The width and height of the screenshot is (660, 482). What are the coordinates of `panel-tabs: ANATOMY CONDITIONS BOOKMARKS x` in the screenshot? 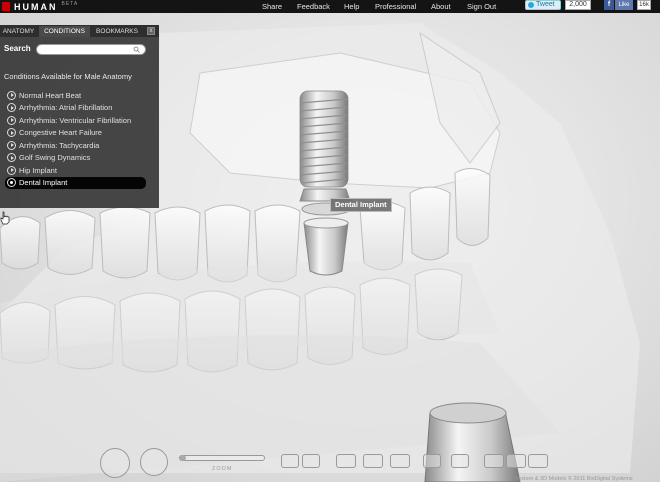 It's located at (79, 31).